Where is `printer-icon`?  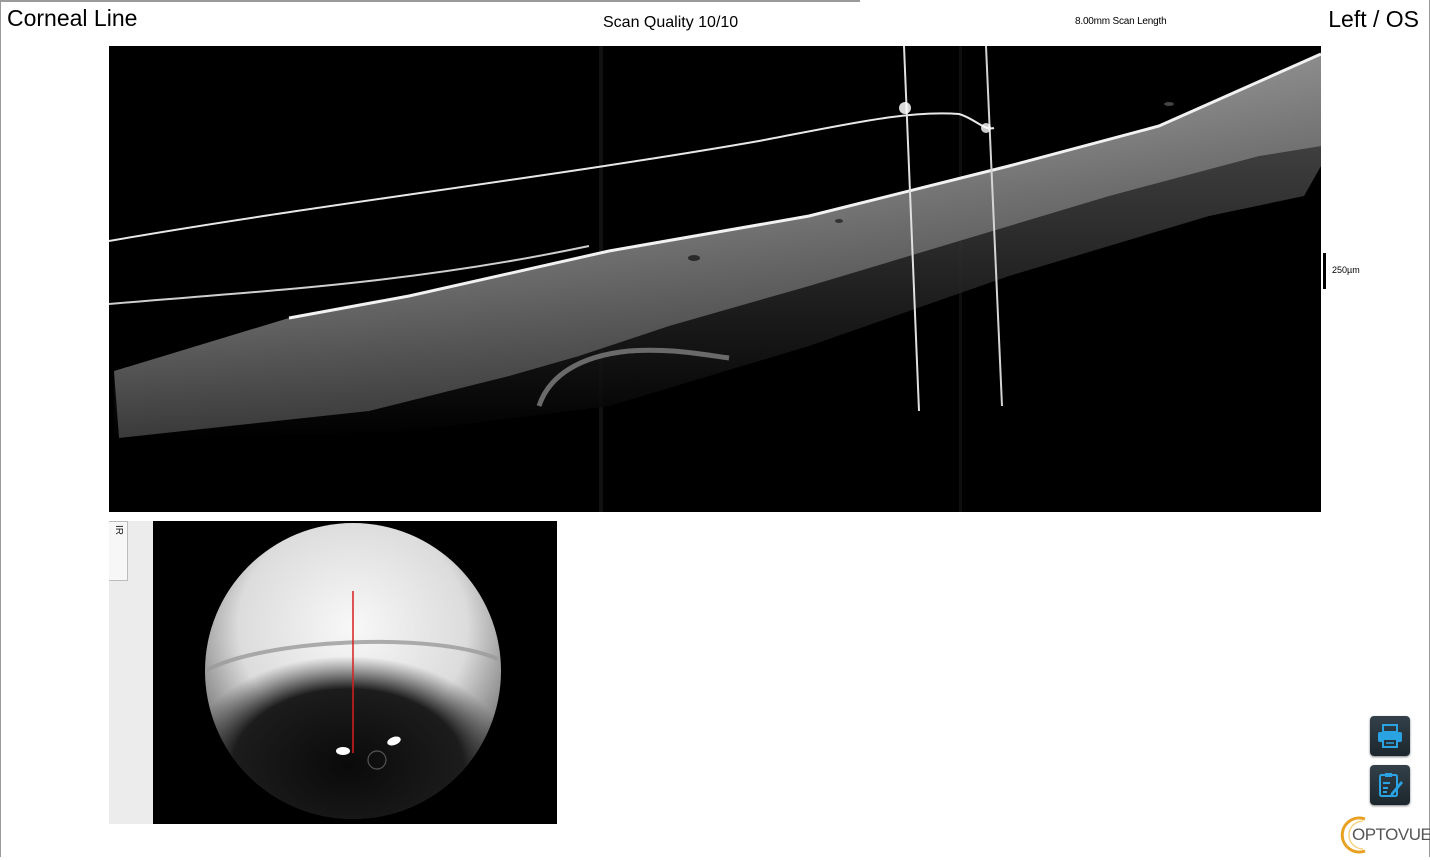 printer-icon is located at coordinates (1390, 736).